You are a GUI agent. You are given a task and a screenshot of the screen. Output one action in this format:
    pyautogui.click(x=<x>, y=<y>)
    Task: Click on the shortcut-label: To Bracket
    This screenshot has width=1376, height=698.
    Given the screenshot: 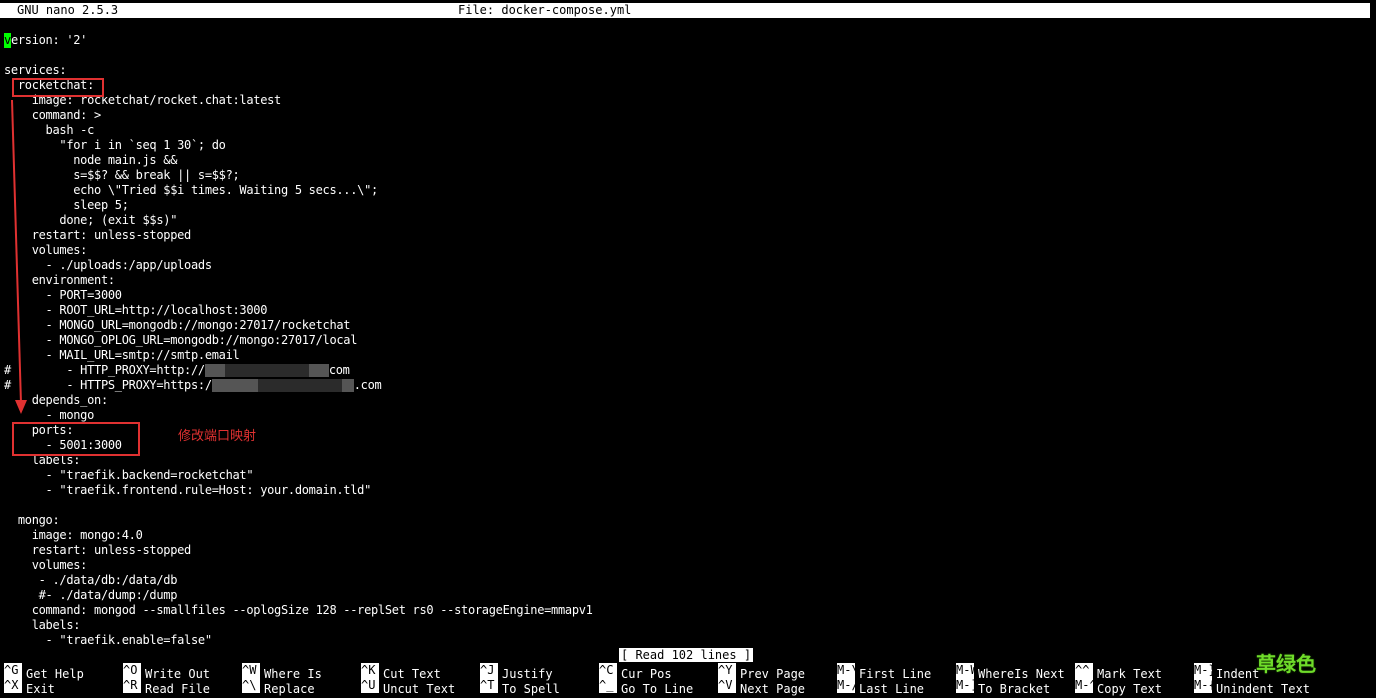 What is the action you would take?
    pyautogui.click(x=1014, y=689)
    